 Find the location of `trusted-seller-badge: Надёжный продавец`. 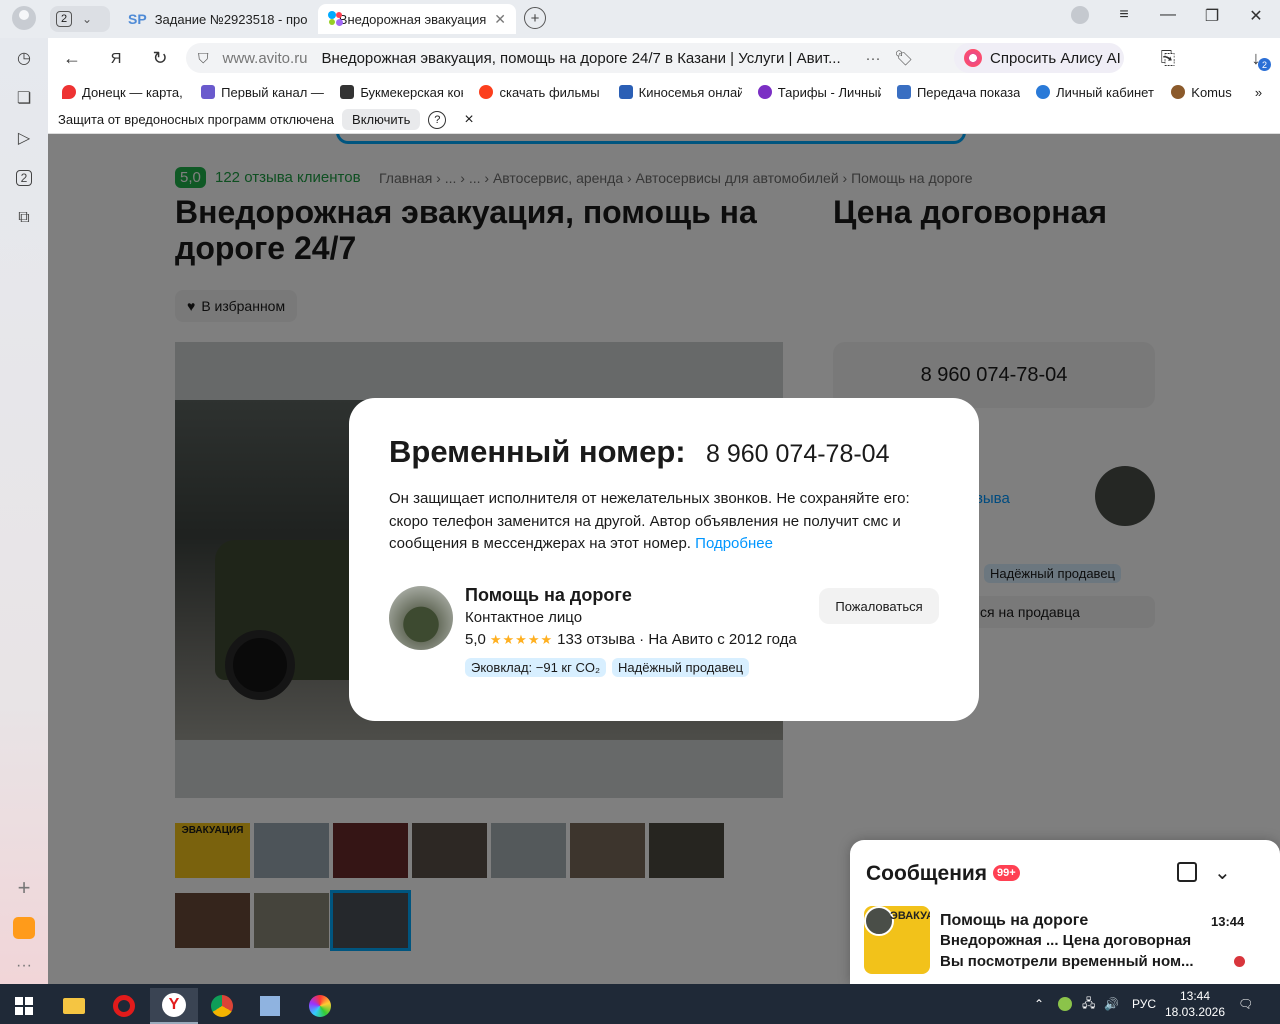

trusted-seller-badge: Надёжный продавец is located at coordinates (681, 667).